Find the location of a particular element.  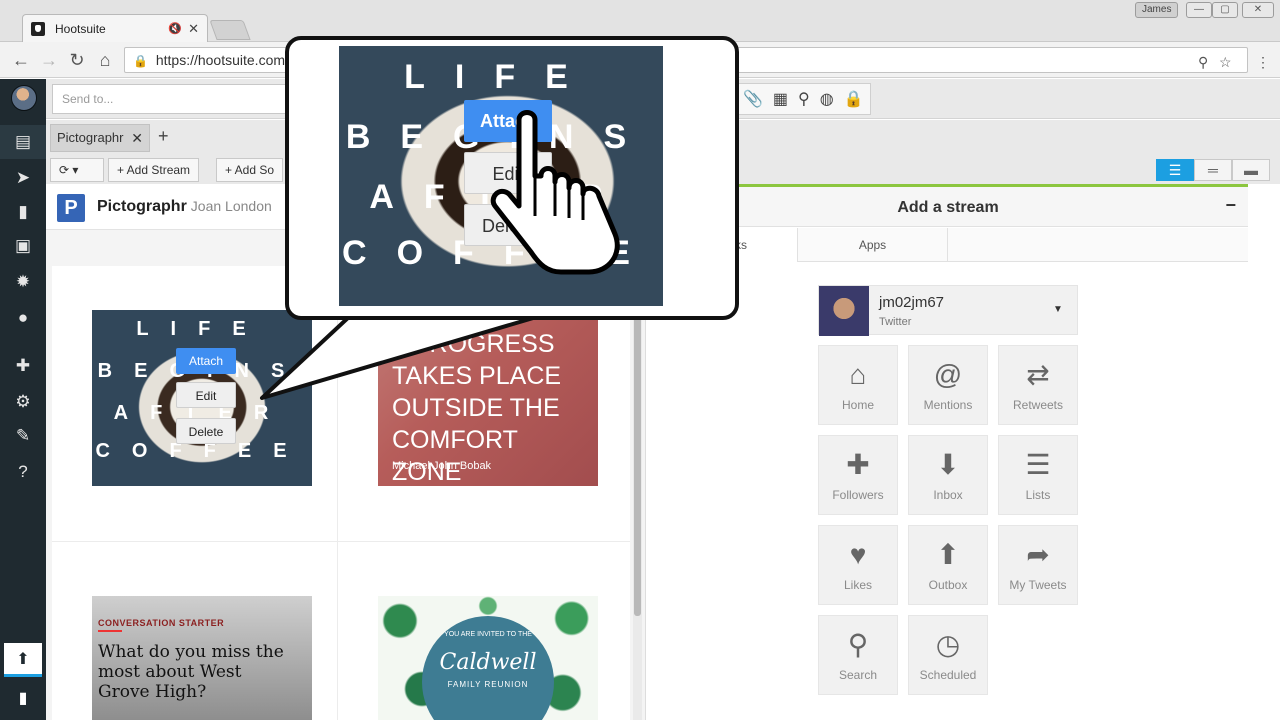

stream-type-label: Home is located at coordinates (857, 405).